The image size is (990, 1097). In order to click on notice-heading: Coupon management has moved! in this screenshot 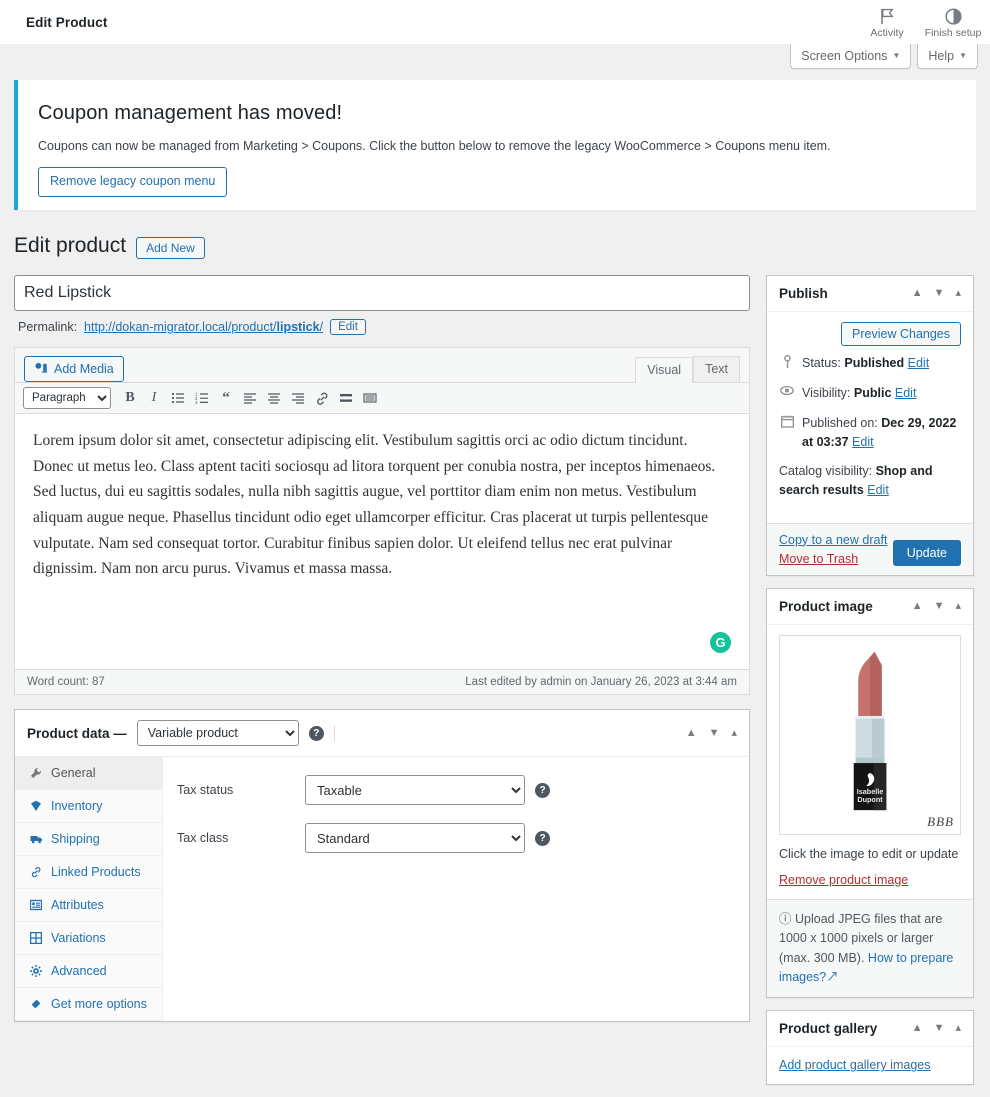, I will do `click(190, 113)`.